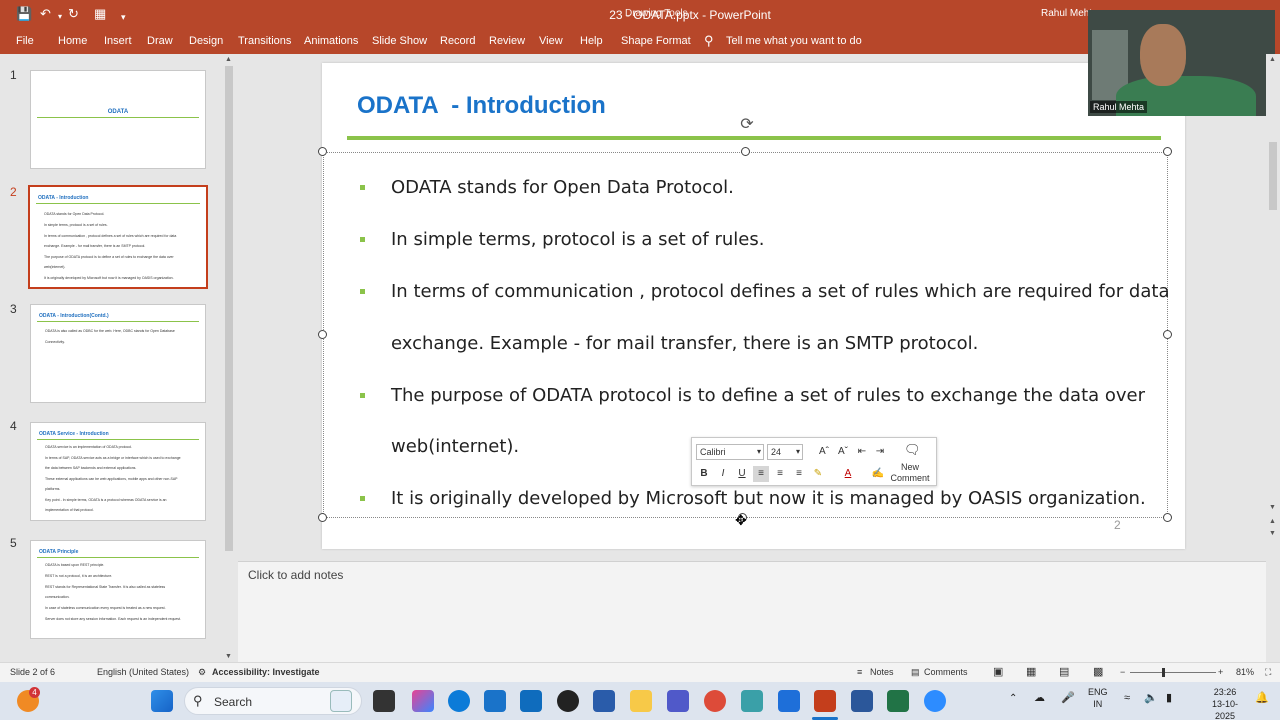 This screenshot has height=720, width=1280. What do you see at coordinates (455, 446) in the screenshot?
I see `bullet-text: web(internet).` at bounding box center [455, 446].